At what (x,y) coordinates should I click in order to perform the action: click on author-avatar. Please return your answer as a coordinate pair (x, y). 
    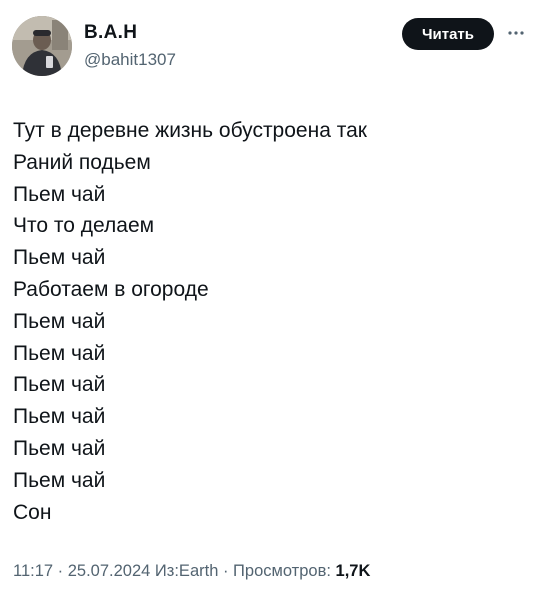
    Looking at the image, I should click on (42, 46).